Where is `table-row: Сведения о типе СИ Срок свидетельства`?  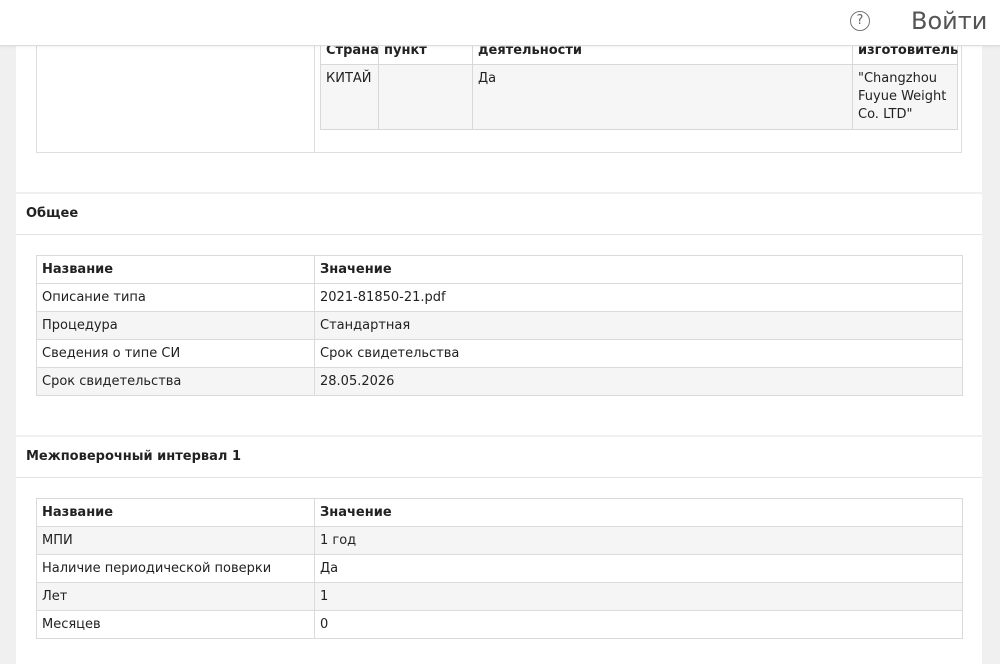 table-row: Сведения о типе СИ Срок свидетельства is located at coordinates (499, 353).